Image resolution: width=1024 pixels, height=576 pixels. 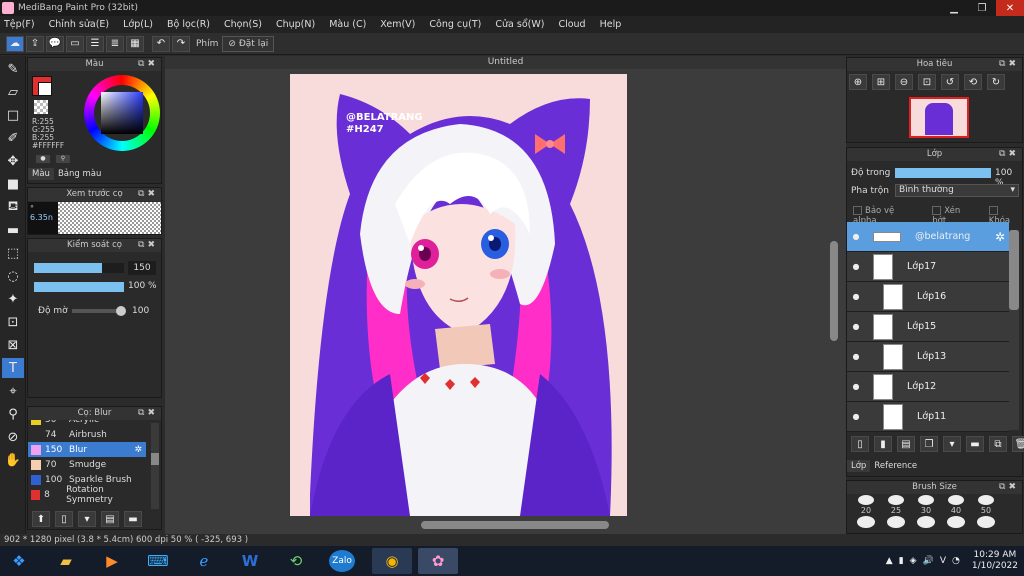 What do you see at coordinates (13, 184) in the screenshot?
I see `fill-tool-icon: ■` at bounding box center [13, 184].